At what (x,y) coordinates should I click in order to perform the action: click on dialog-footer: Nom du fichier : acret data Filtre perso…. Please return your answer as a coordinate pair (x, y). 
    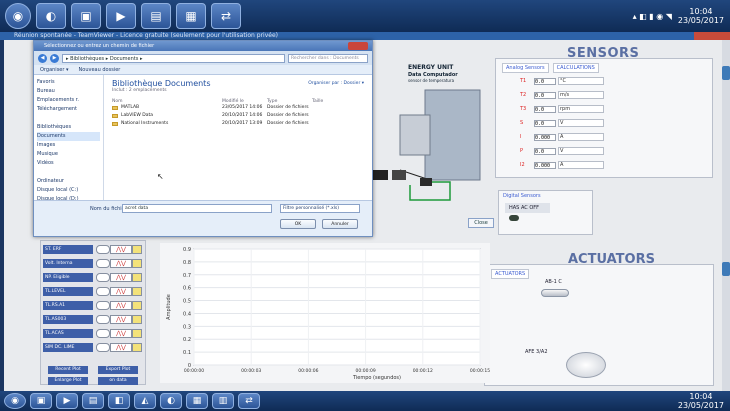
    Looking at the image, I should click on (203, 218).